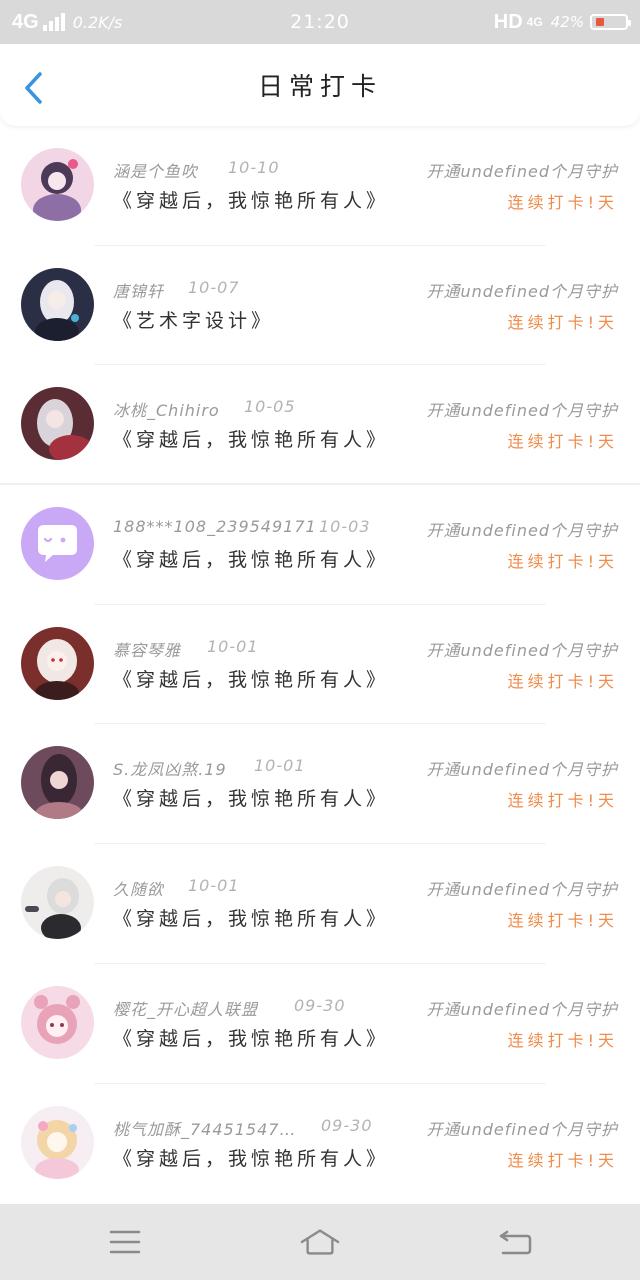  I want to click on checkin-date: 10-07, so click(214, 287).